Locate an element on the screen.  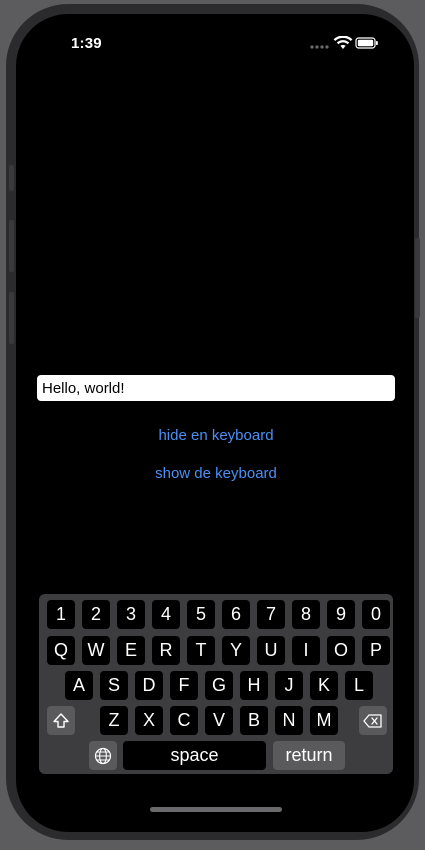
key-u: U is located at coordinates (271, 650).